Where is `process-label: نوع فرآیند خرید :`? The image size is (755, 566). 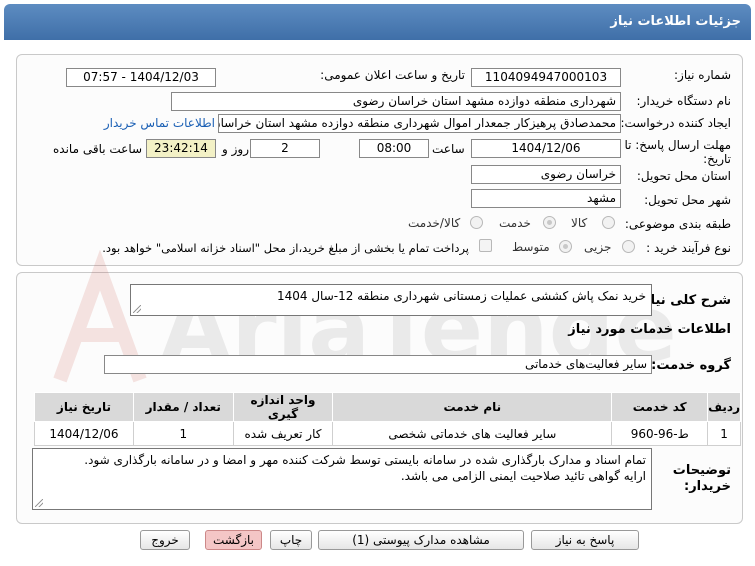
process-label: نوع فرآیند خرید : is located at coordinates (688, 248).